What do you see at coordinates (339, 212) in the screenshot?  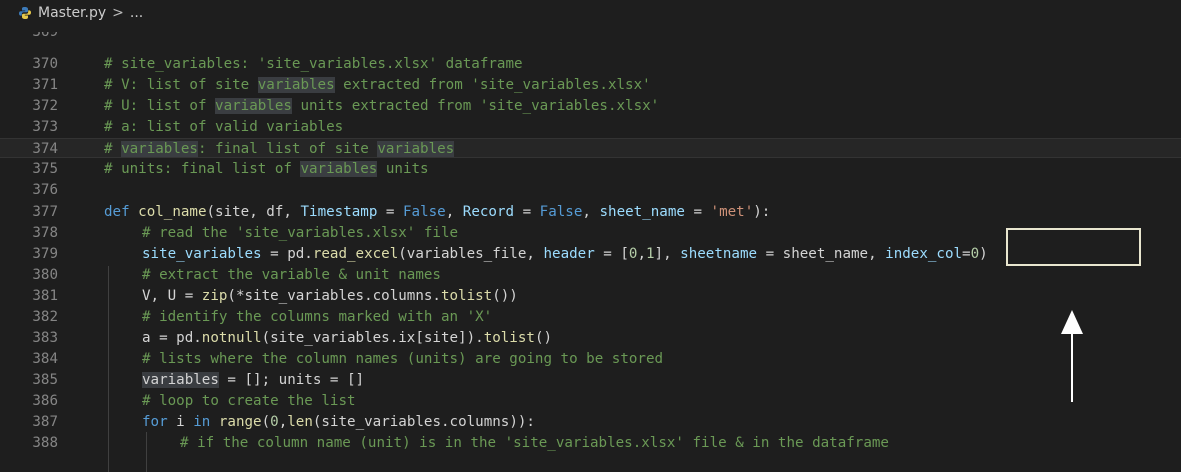 I see `param: Timestamp` at bounding box center [339, 212].